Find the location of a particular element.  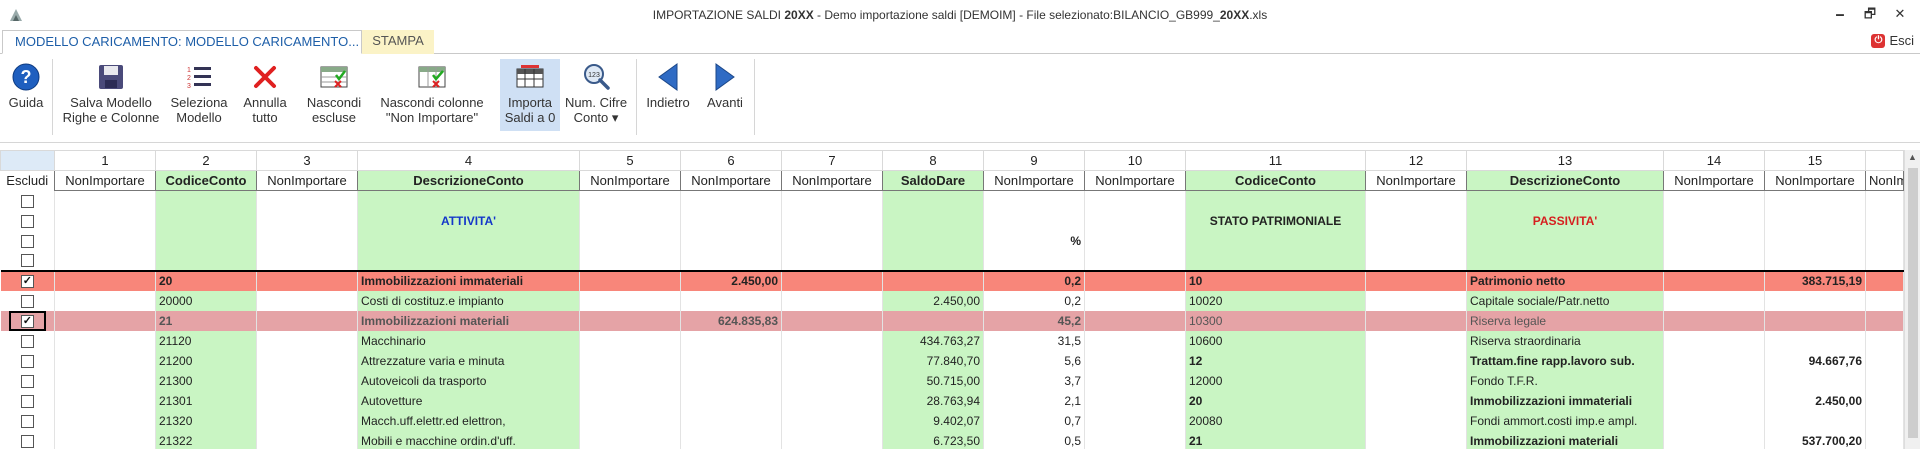

col-number: 13 is located at coordinates (1565, 160).